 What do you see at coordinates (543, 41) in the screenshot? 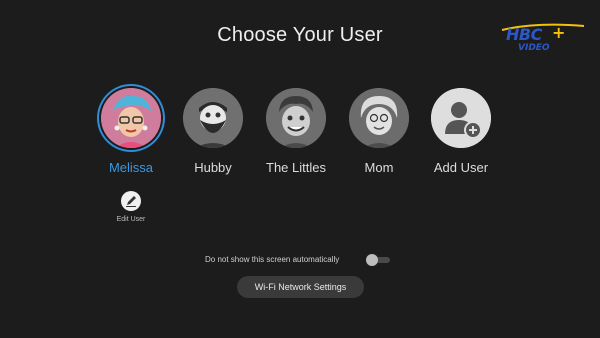
I see `hbc-video-logo: HBC + VIDEO` at bounding box center [543, 41].